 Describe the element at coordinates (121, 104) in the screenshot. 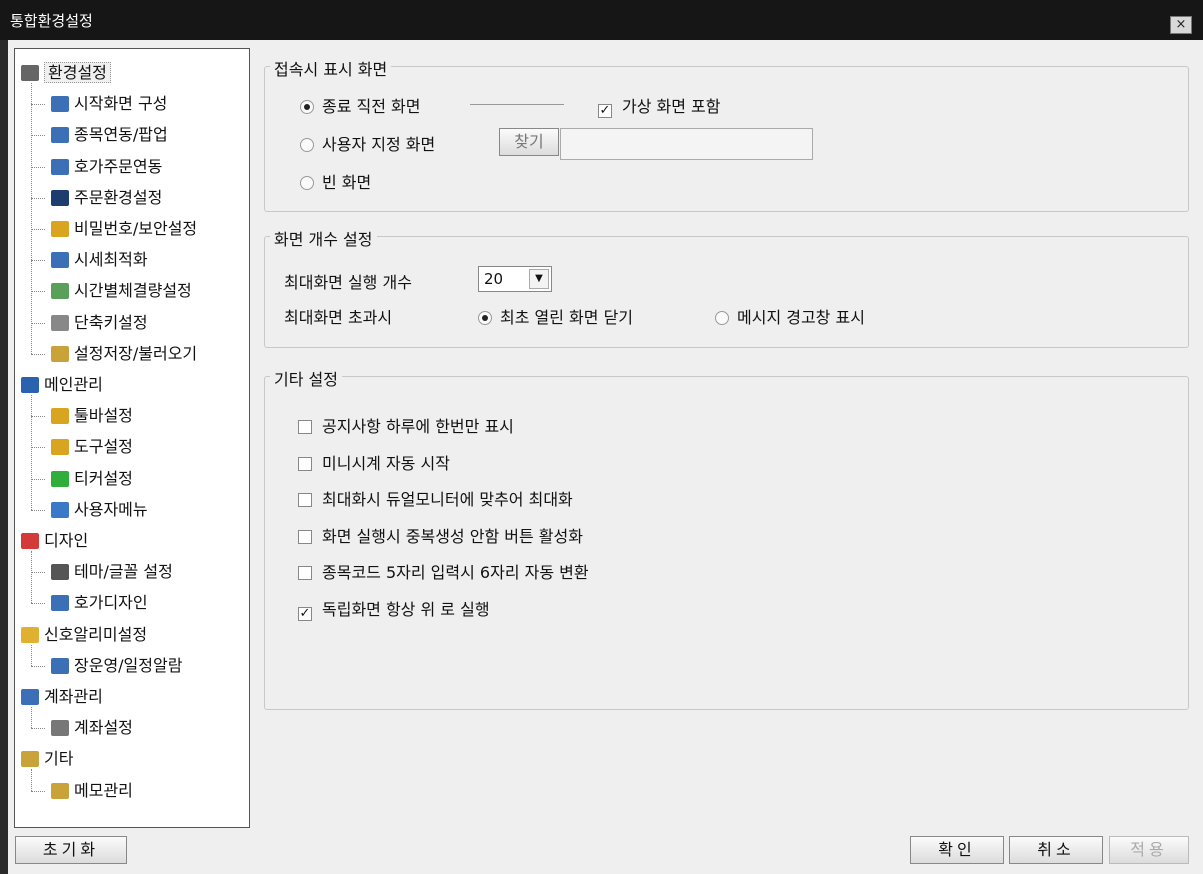

I see `tree-subitem-label: 시작화면 구성` at that location.